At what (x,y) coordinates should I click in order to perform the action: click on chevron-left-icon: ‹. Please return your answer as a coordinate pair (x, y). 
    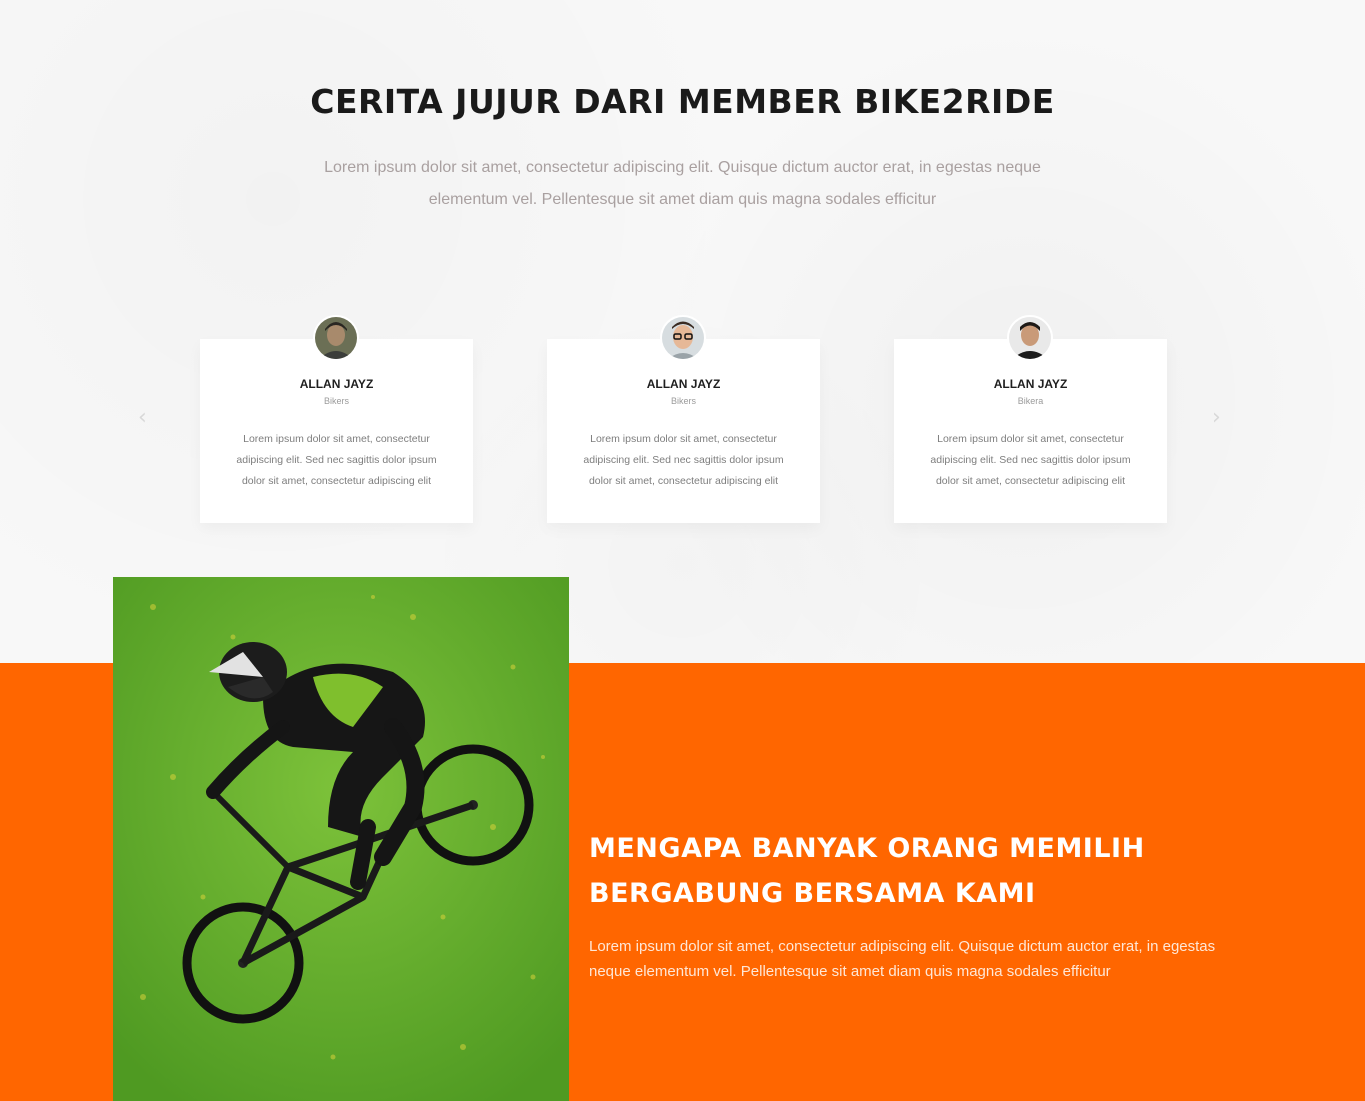
    Looking at the image, I should click on (142, 417).